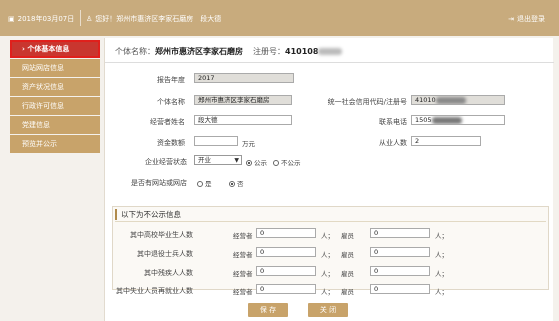 This screenshot has width=559, height=321. I want to click on website-label: 是否有网站或网店, so click(159, 183).